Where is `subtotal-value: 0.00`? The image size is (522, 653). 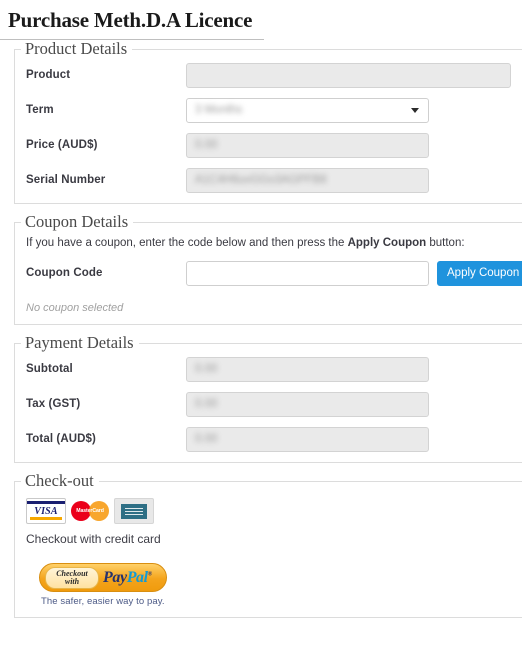
subtotal-value: 0.00 is located at coordinates (206, 368).